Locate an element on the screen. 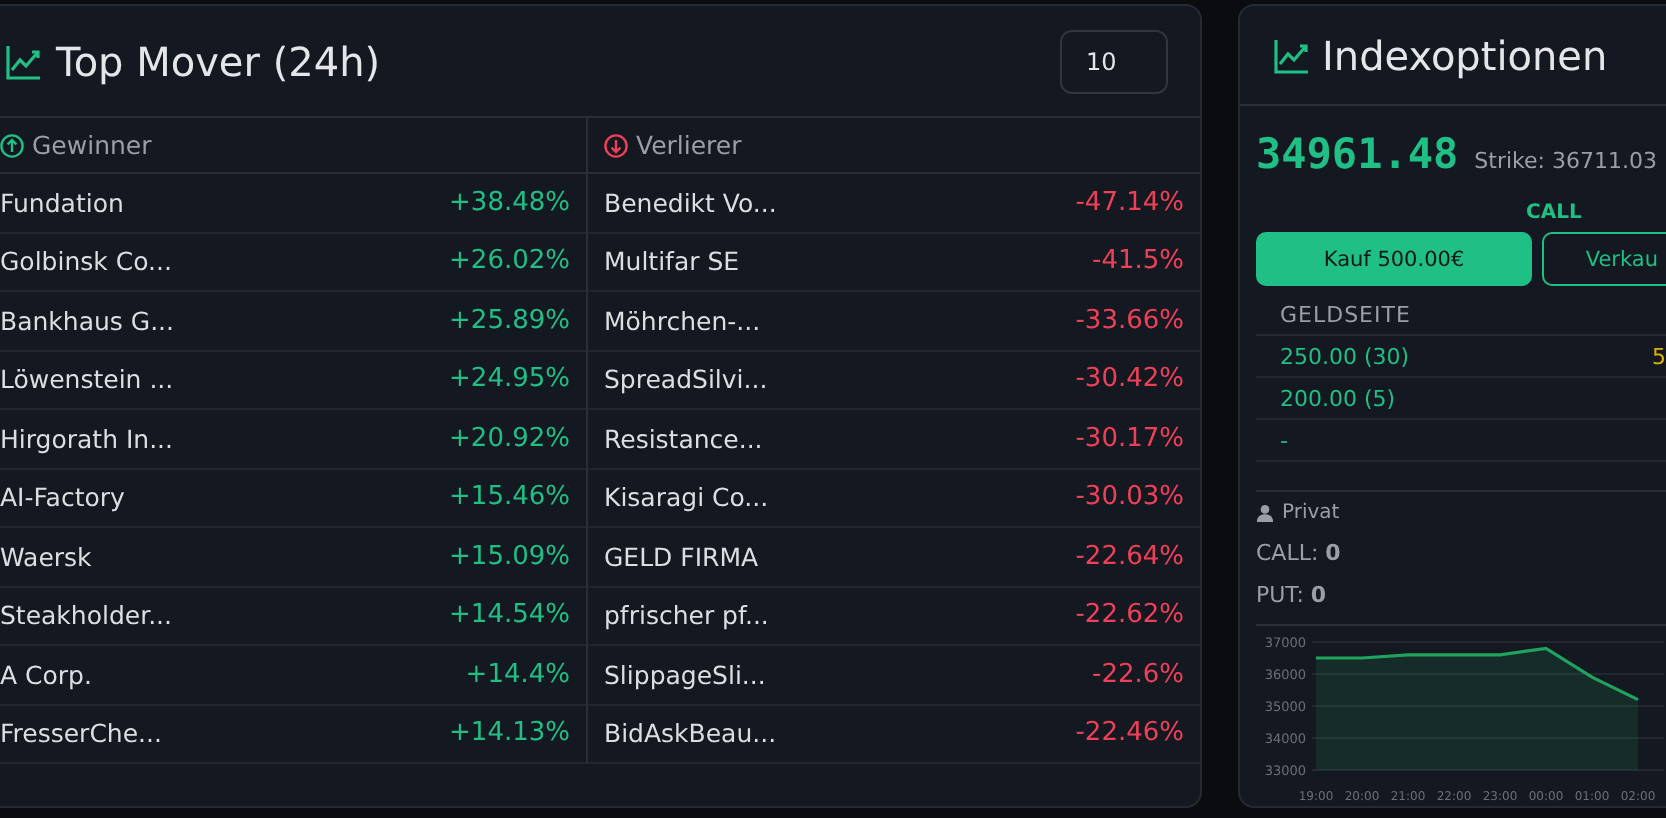 The image size is (1666, 818). percent-change: +15.46% is located at coordinates (509, 497).